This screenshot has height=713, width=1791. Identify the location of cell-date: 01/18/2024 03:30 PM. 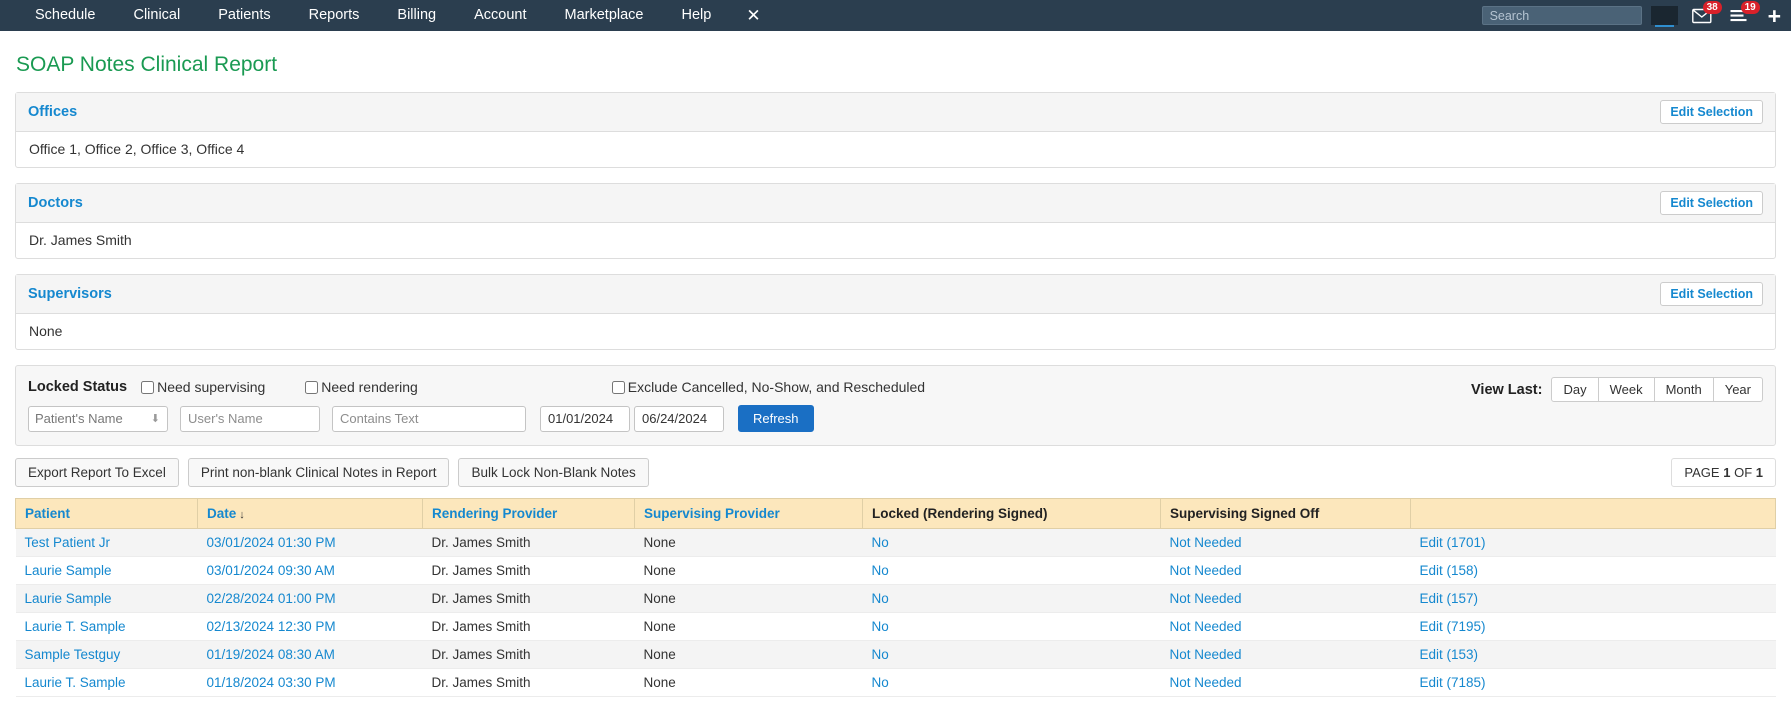
(310, 682).